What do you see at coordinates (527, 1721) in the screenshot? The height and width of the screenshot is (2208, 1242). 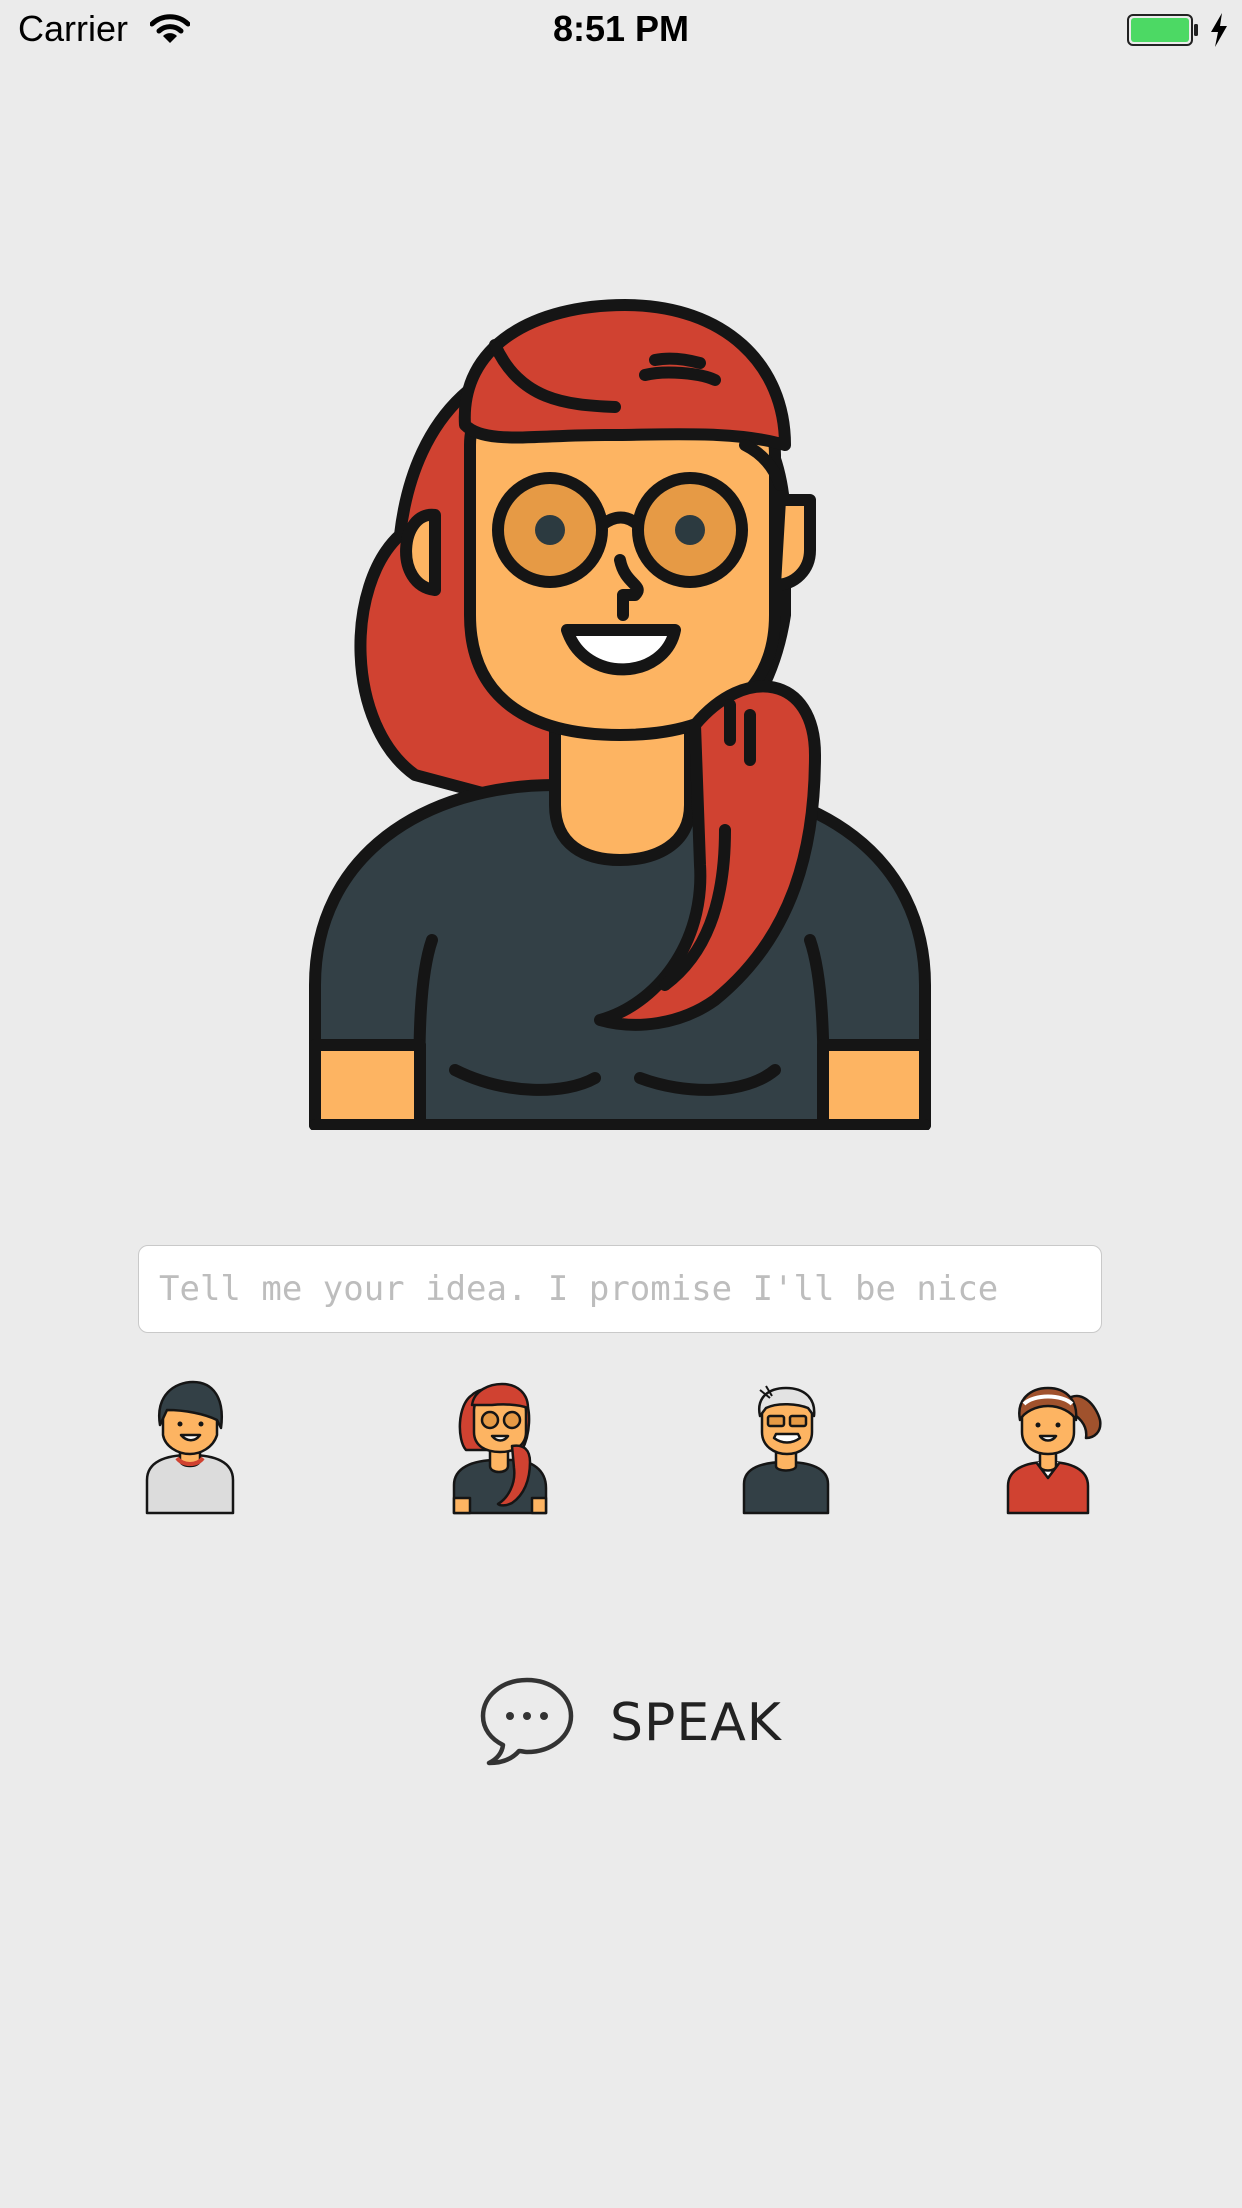 I see `speech-bubble-icon` at bounding box center [527, 1721].